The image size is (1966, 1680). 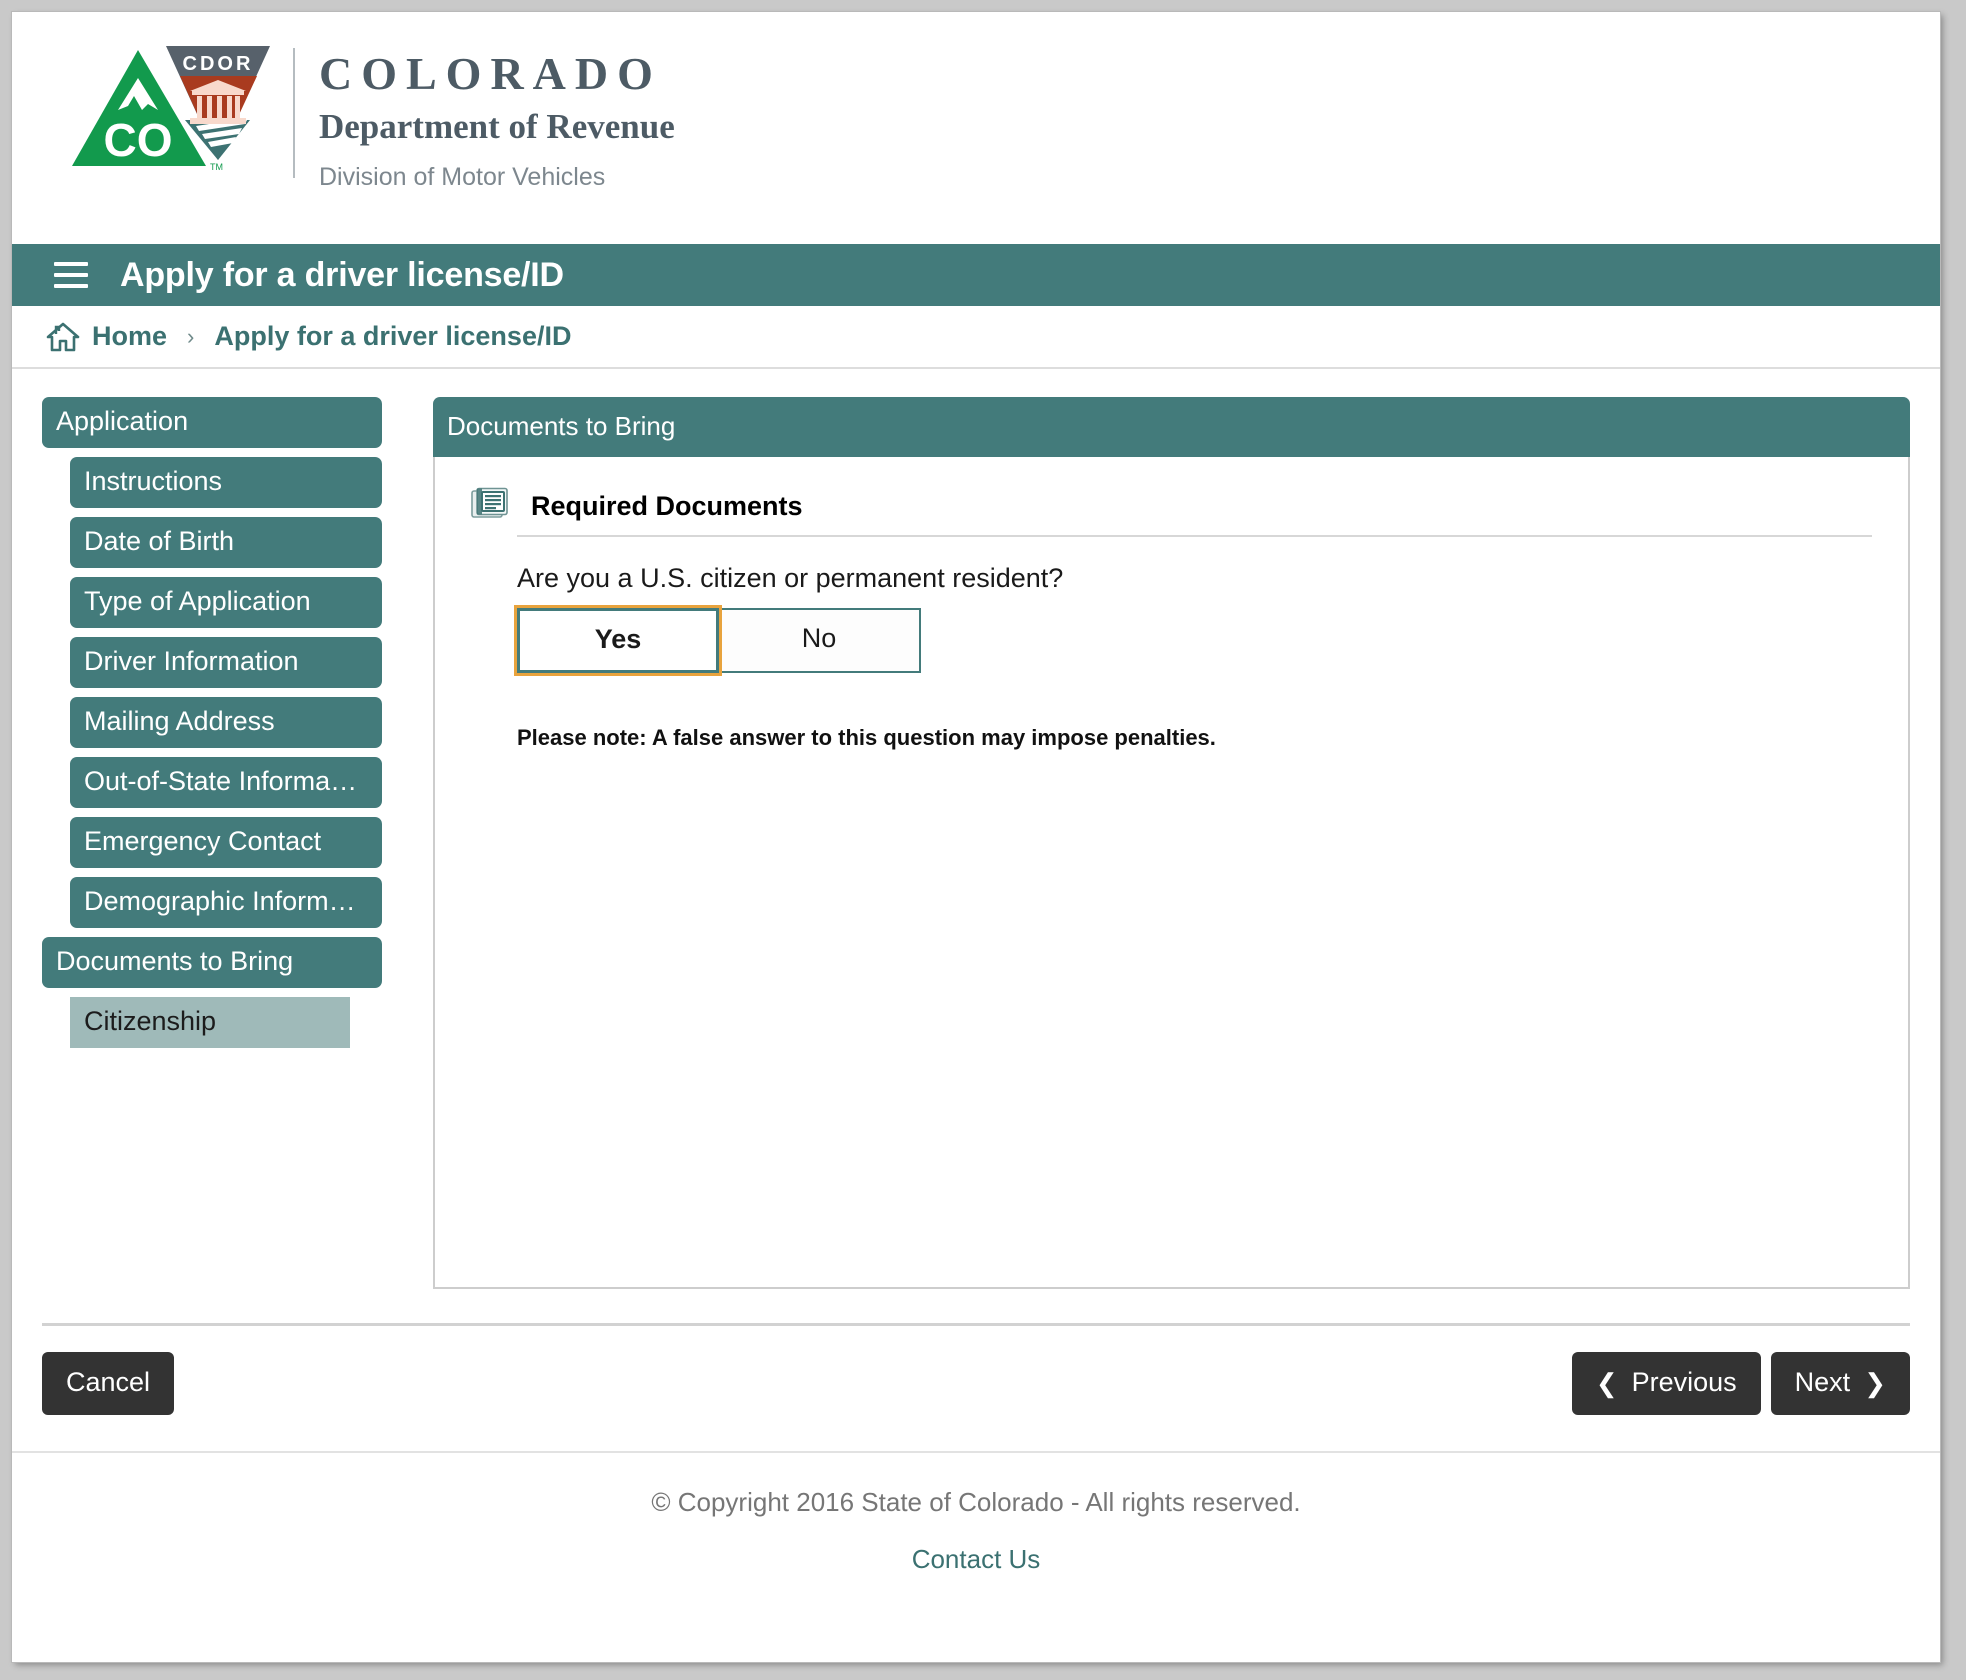 I want to click on brand-state-name: COLORADO, so click(x=490, y=73).